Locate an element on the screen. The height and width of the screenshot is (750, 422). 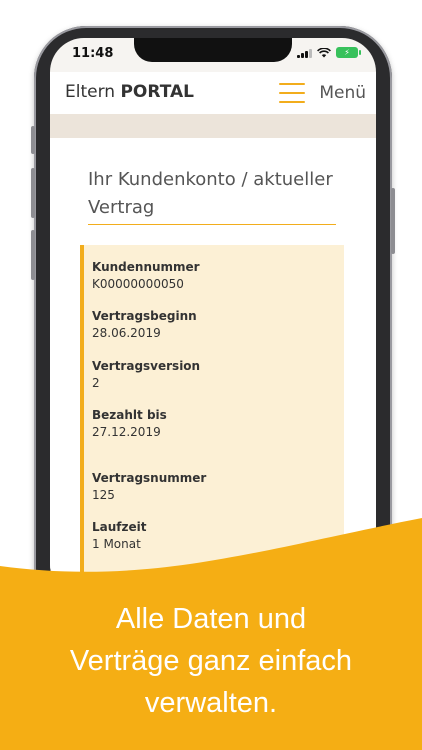
promo-caption-line: Verträge ganz einfach is located at coordinates (211, 661).